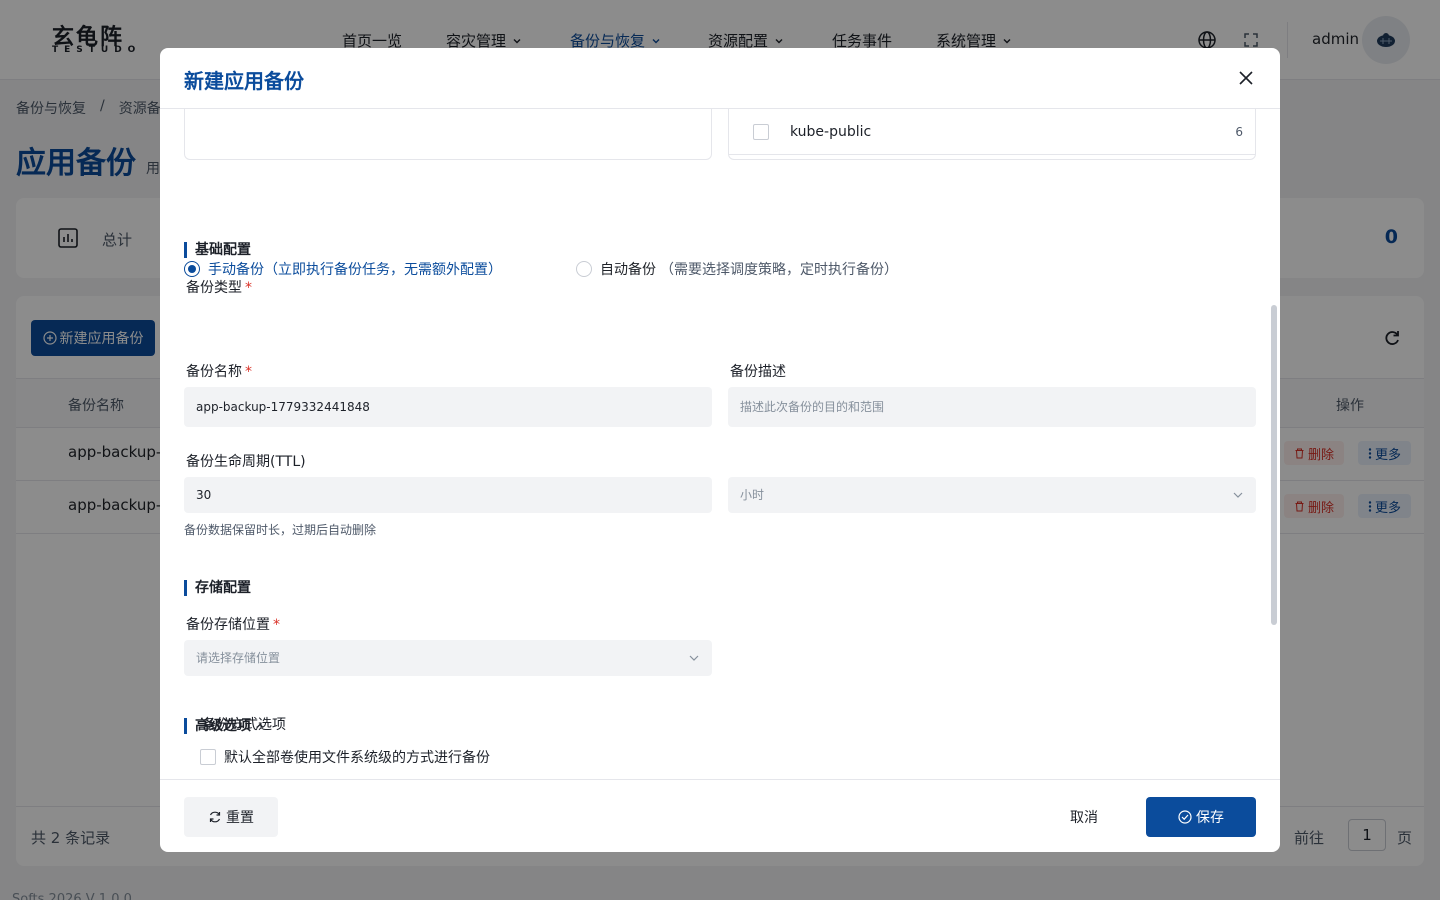 The image size is (1440, 900). Describe the element at coordinates (1210, 818) in the screenshot. I see `save-label: 保存` at that location.